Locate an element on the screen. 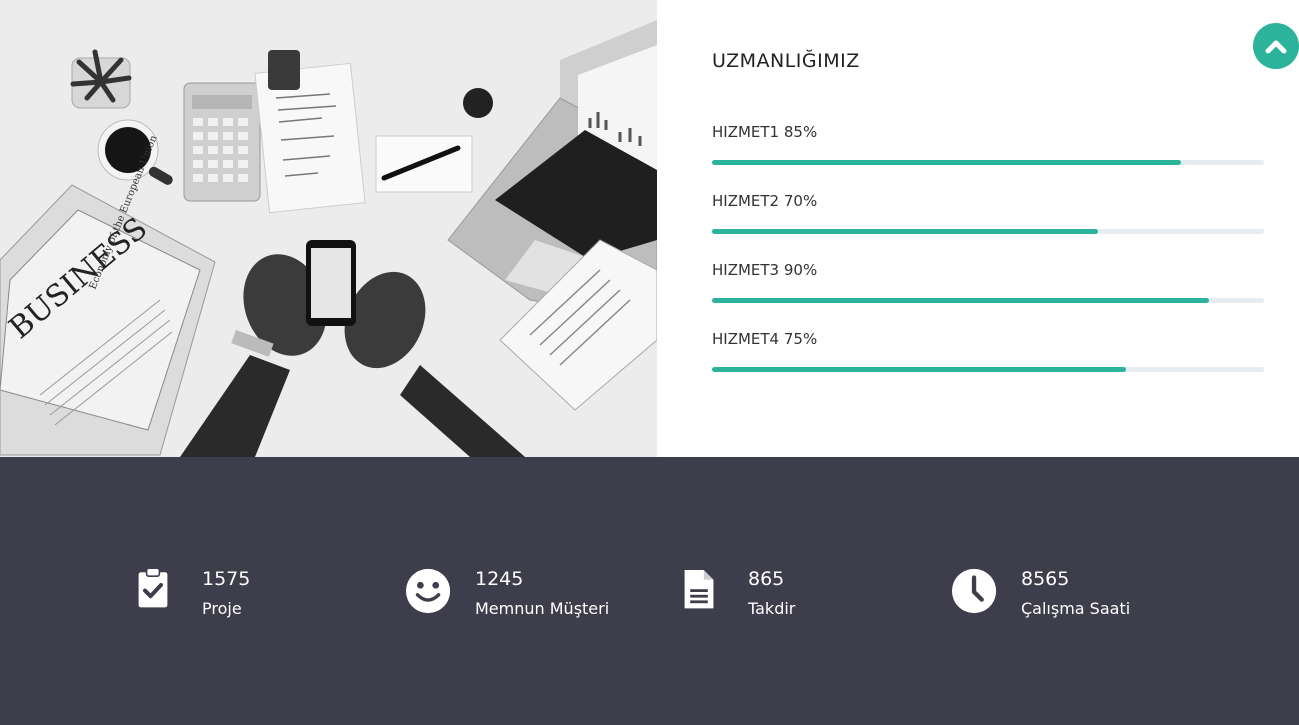 This screenshot has height=725, width=1299. skill-item: HIZMET4 75% is located at coordinates (988, 351).